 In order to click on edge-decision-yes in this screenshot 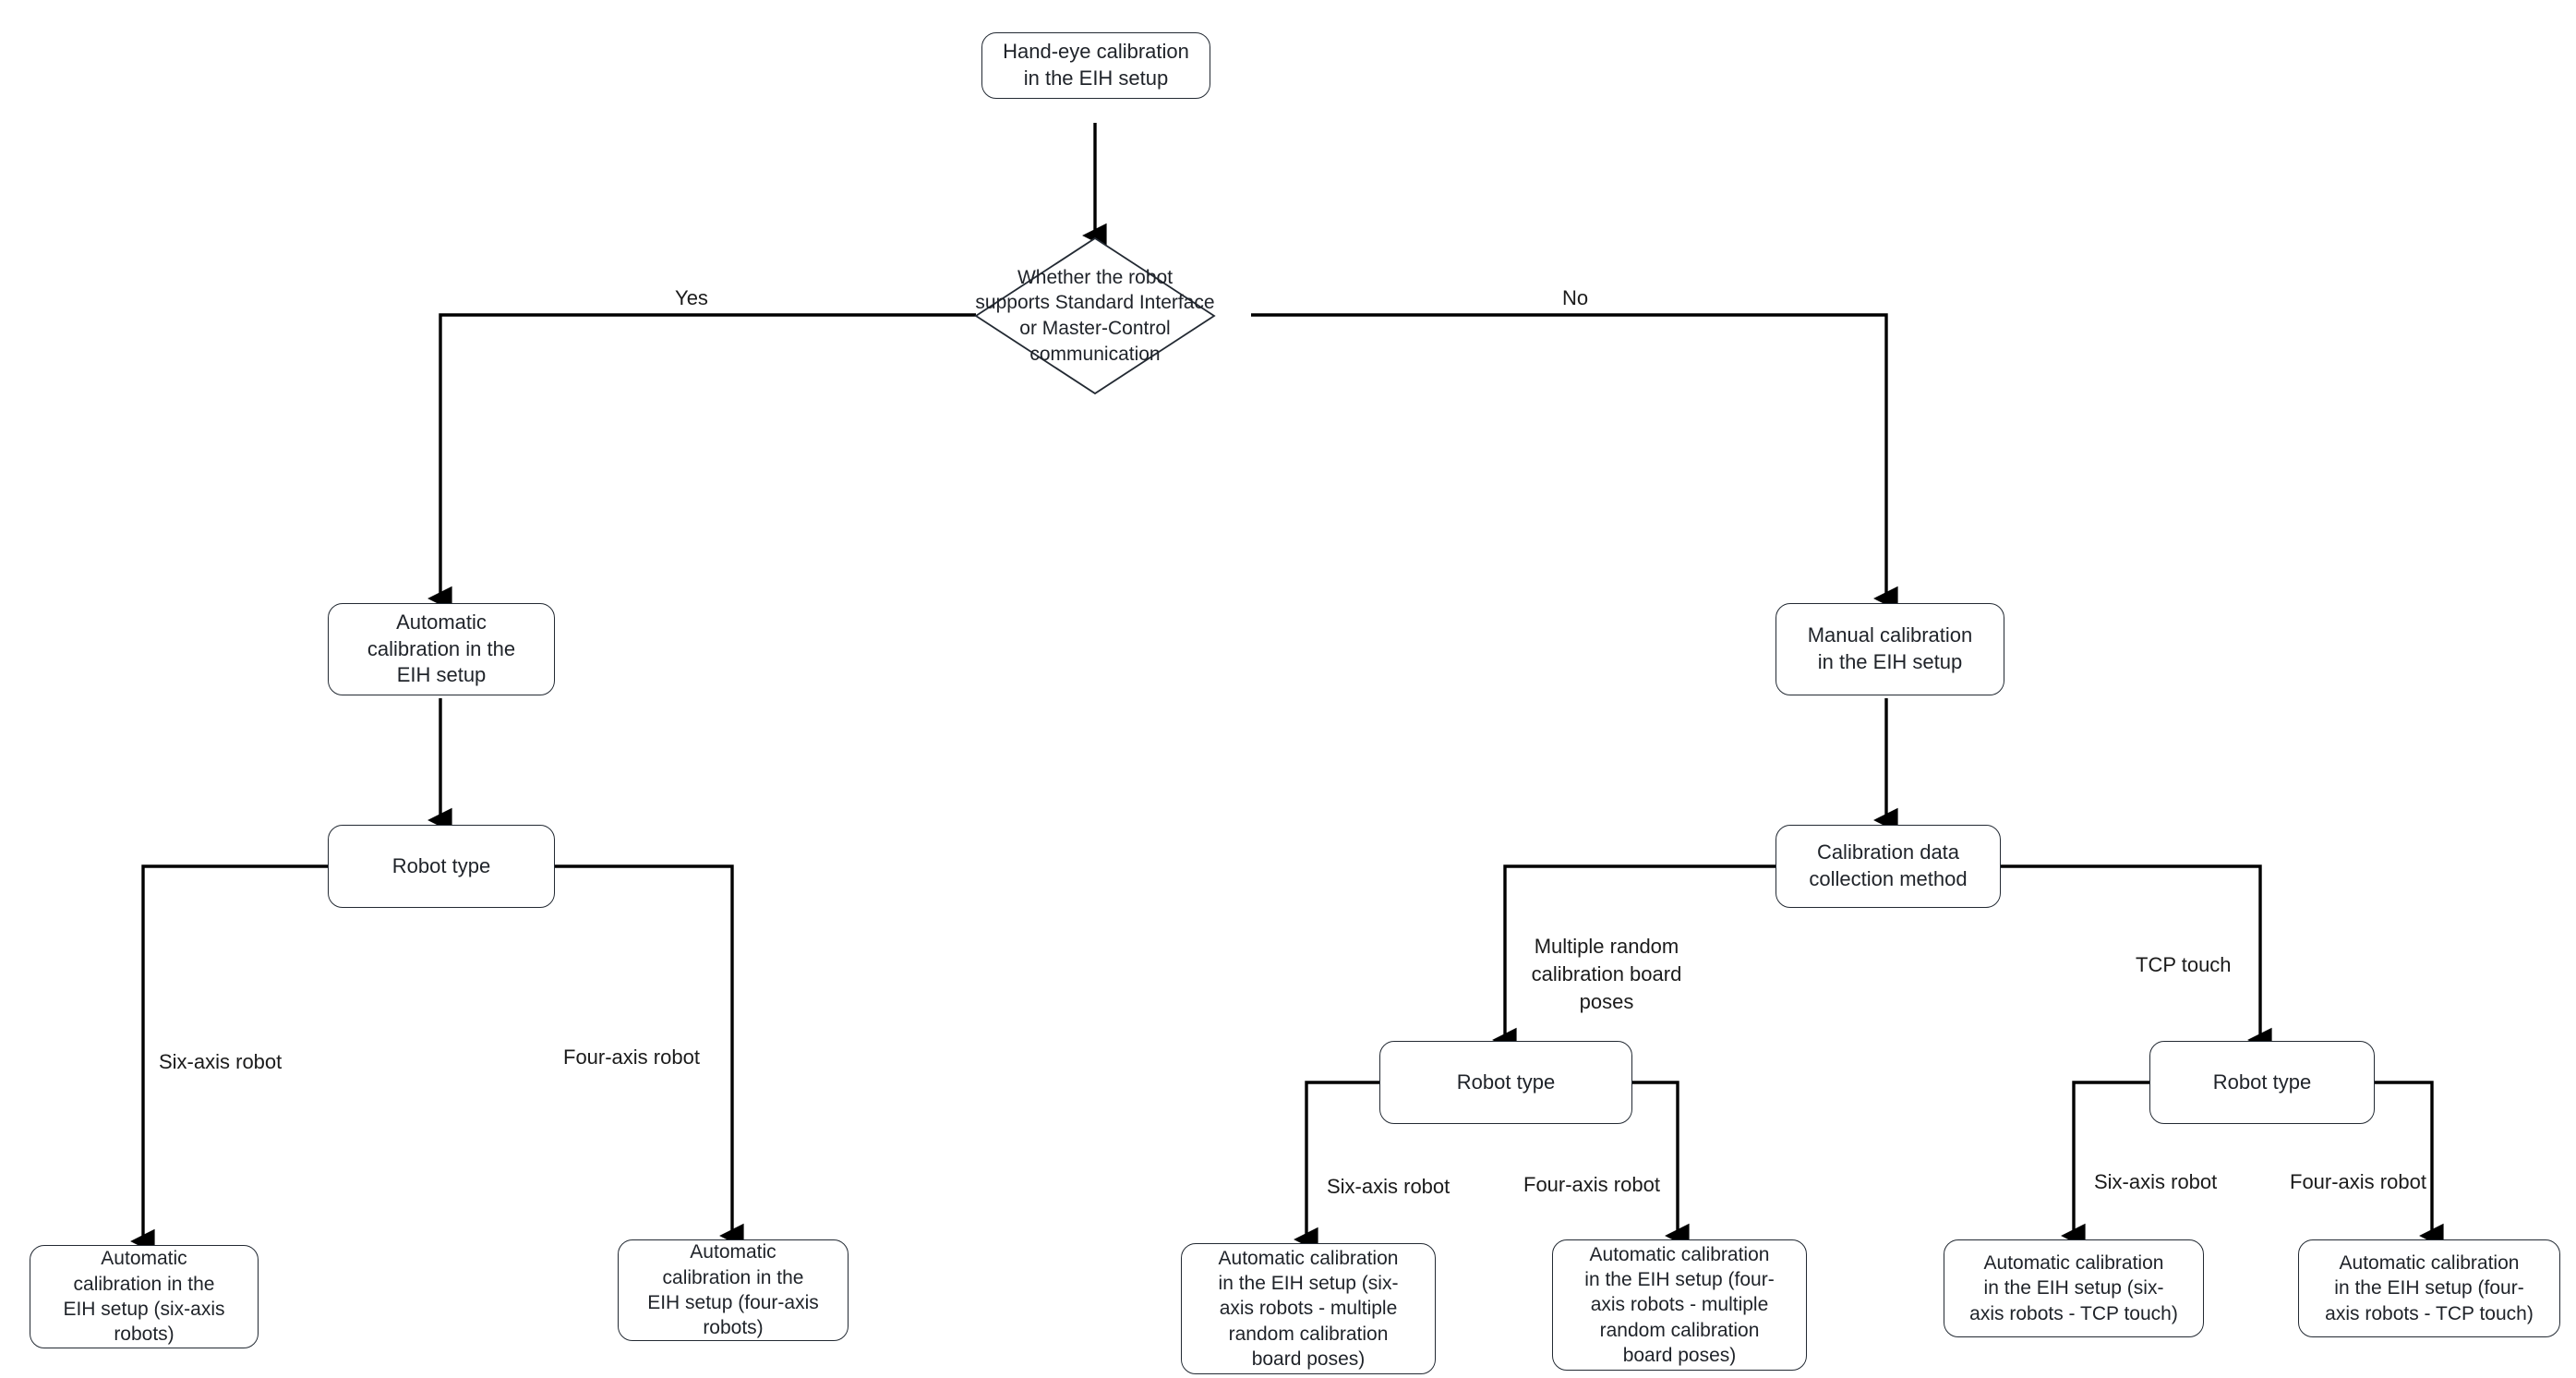, I will do `click(701, 462)`.